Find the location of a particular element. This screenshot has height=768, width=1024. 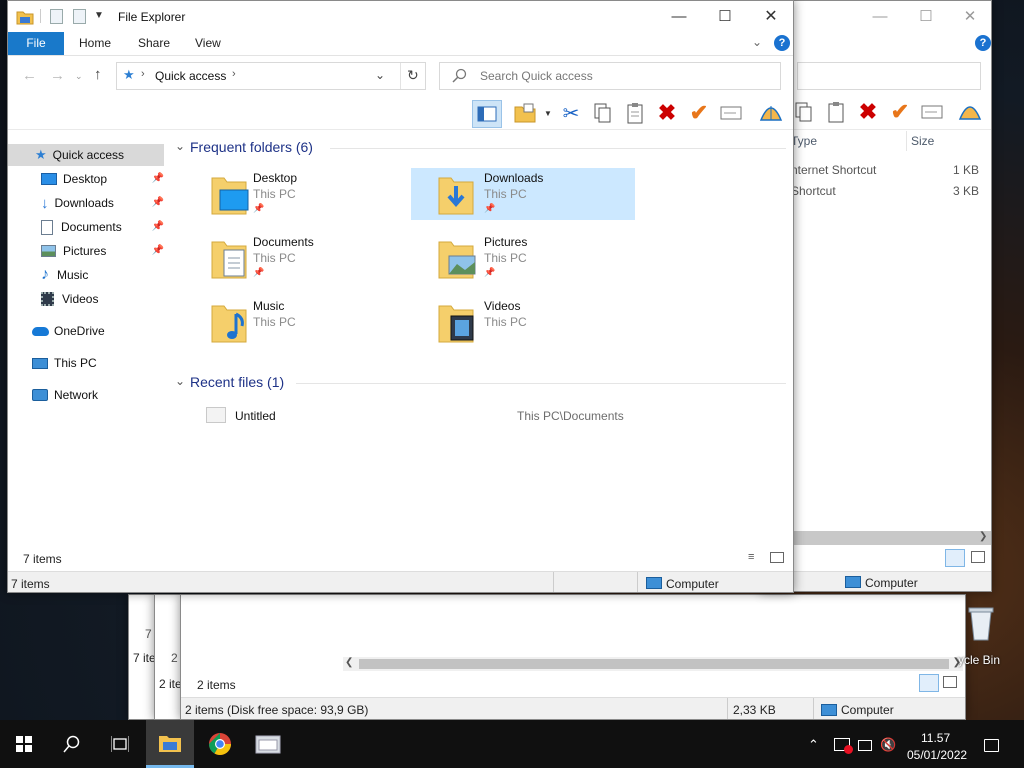

folder-options-icon is located at coordinates (525, 113).